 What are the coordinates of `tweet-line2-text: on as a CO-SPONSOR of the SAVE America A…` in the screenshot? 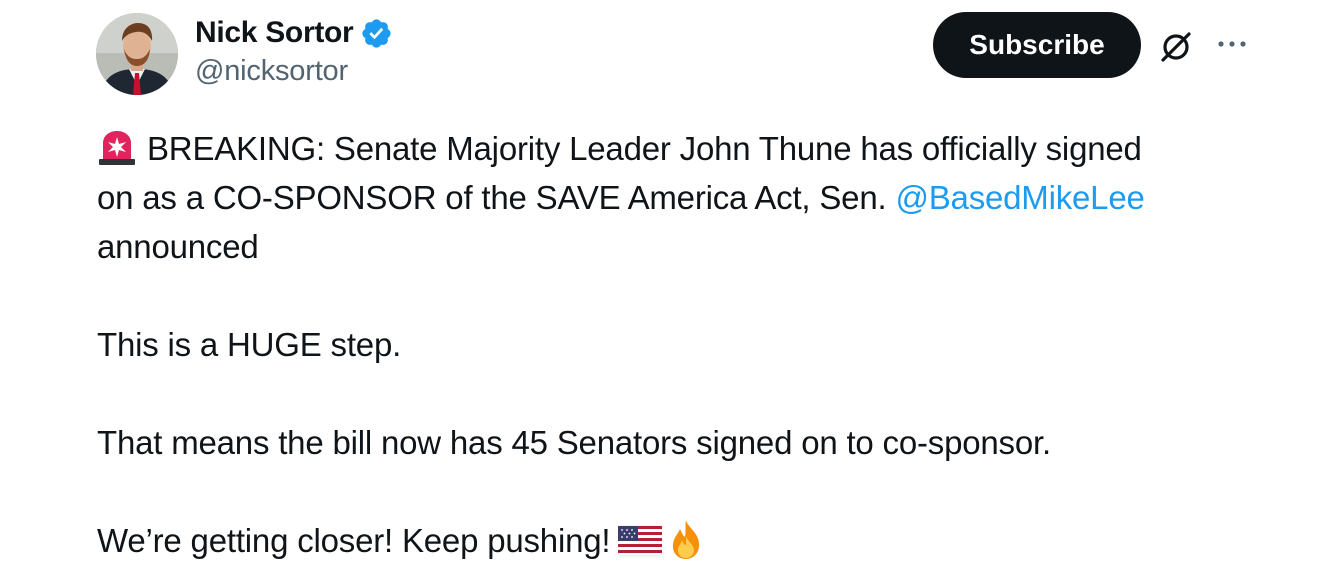 It's located at (496, 197).